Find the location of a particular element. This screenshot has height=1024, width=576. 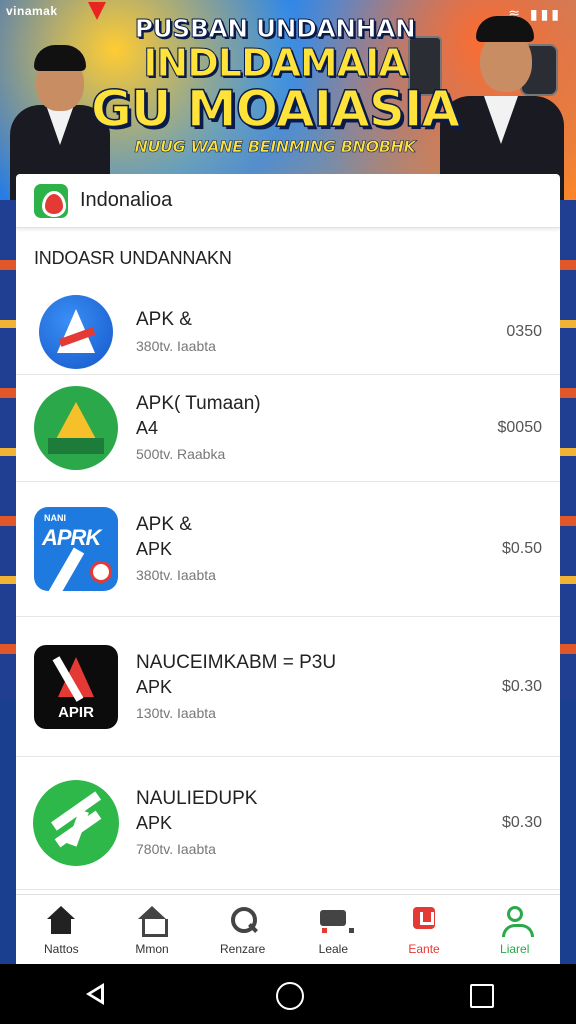

banner-line-4: NUUG WANE BEINMING BNOBHK is located at coordinates (275, 147).